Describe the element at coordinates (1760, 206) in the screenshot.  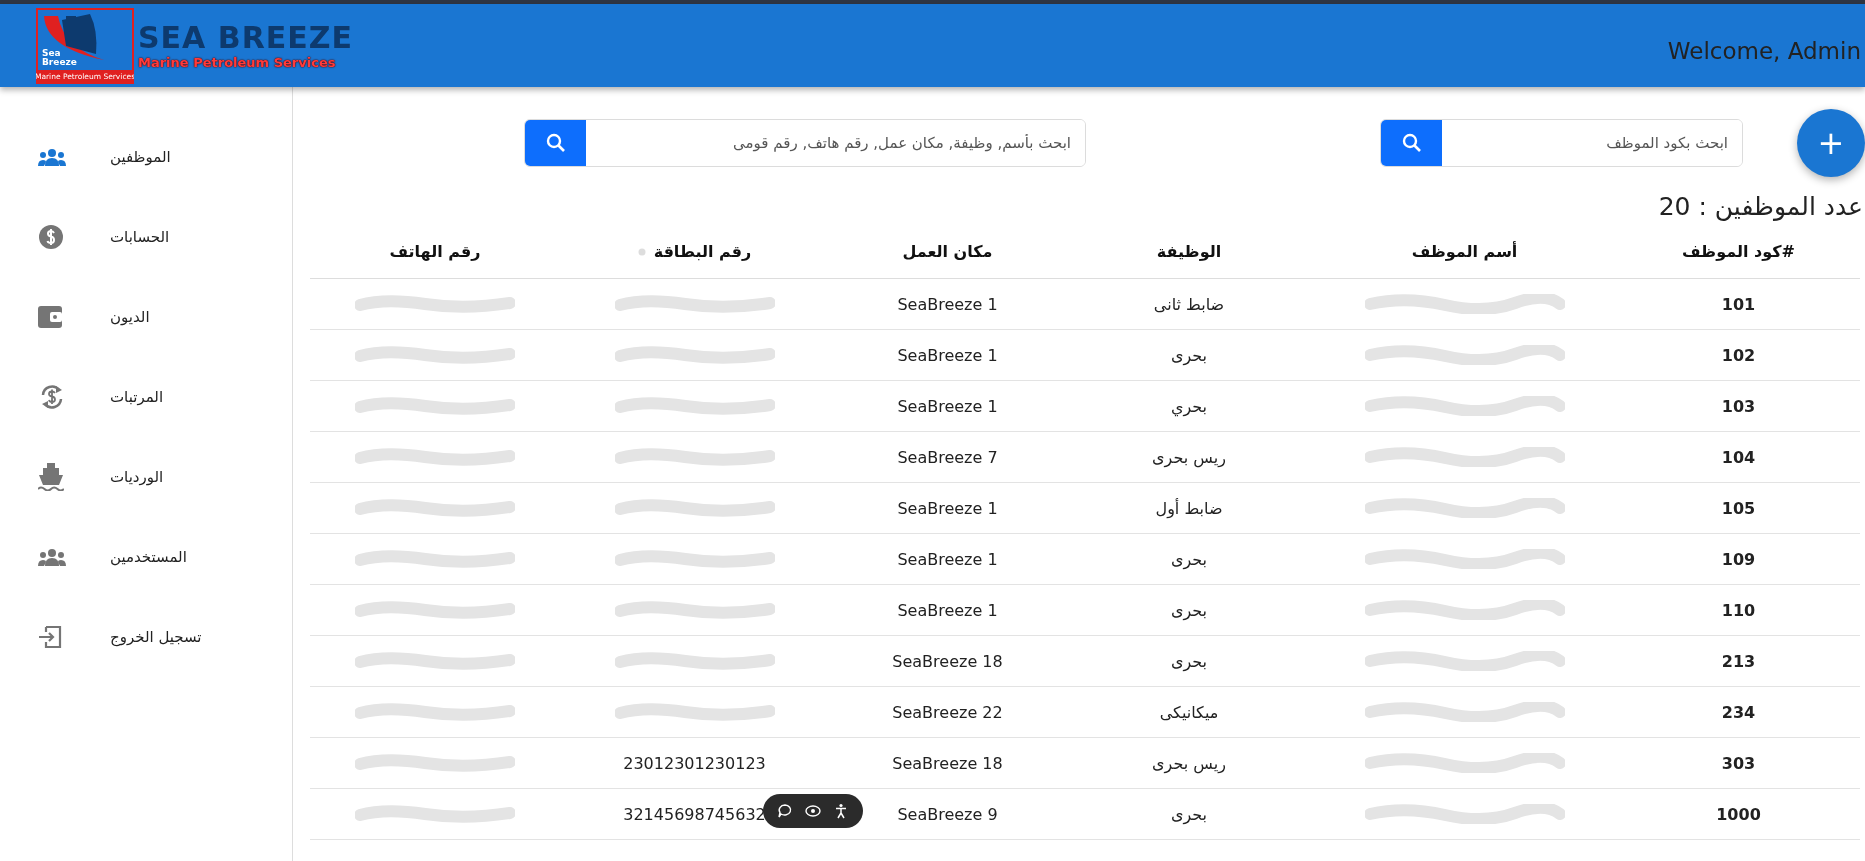
I see `employee-count: عدد الموظفين : 20` at that location.